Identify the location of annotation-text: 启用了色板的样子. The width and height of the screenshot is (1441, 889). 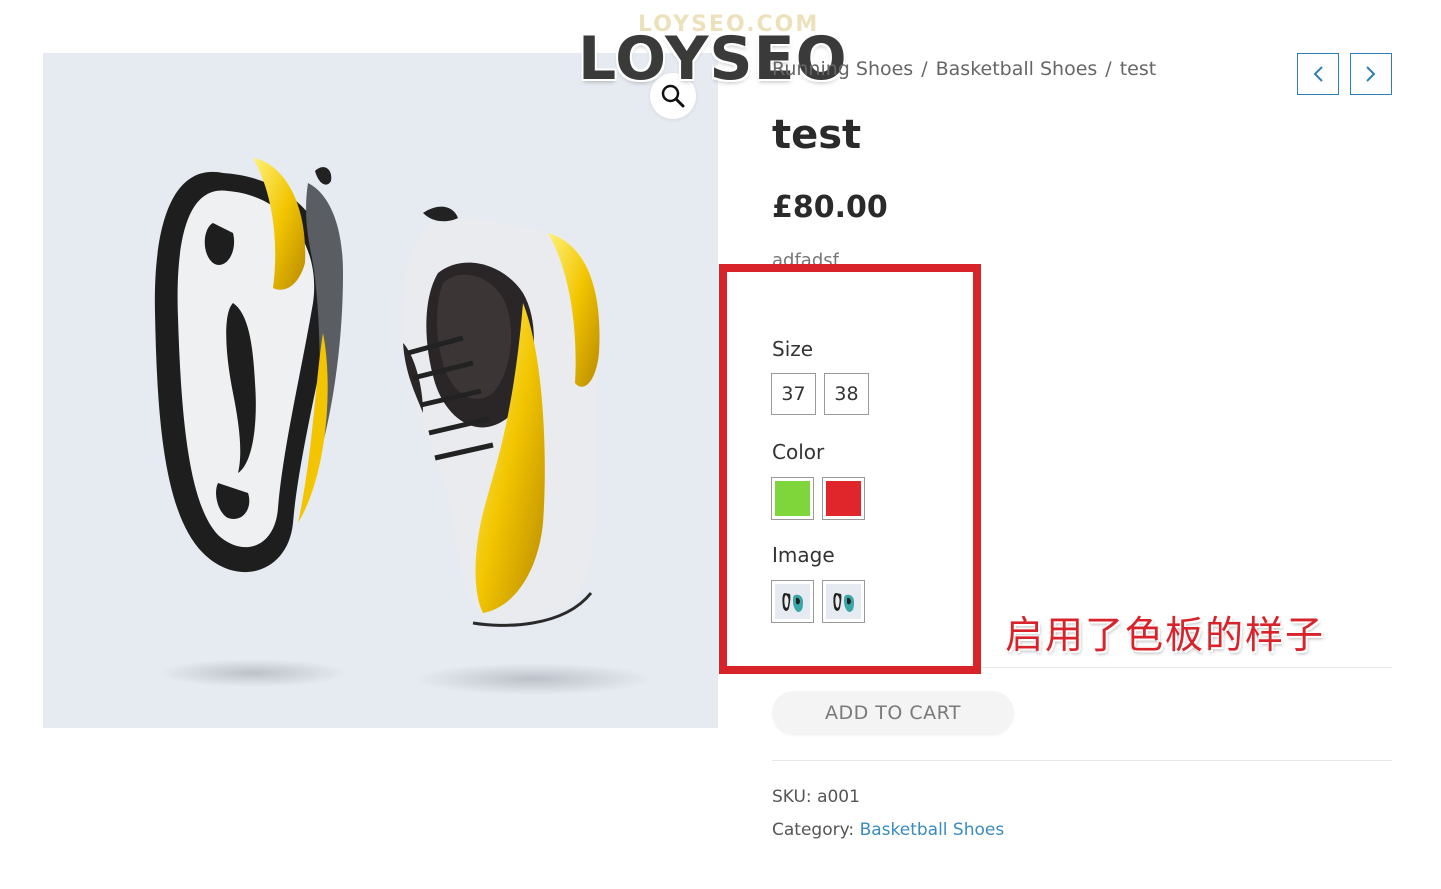
(1165, 635).